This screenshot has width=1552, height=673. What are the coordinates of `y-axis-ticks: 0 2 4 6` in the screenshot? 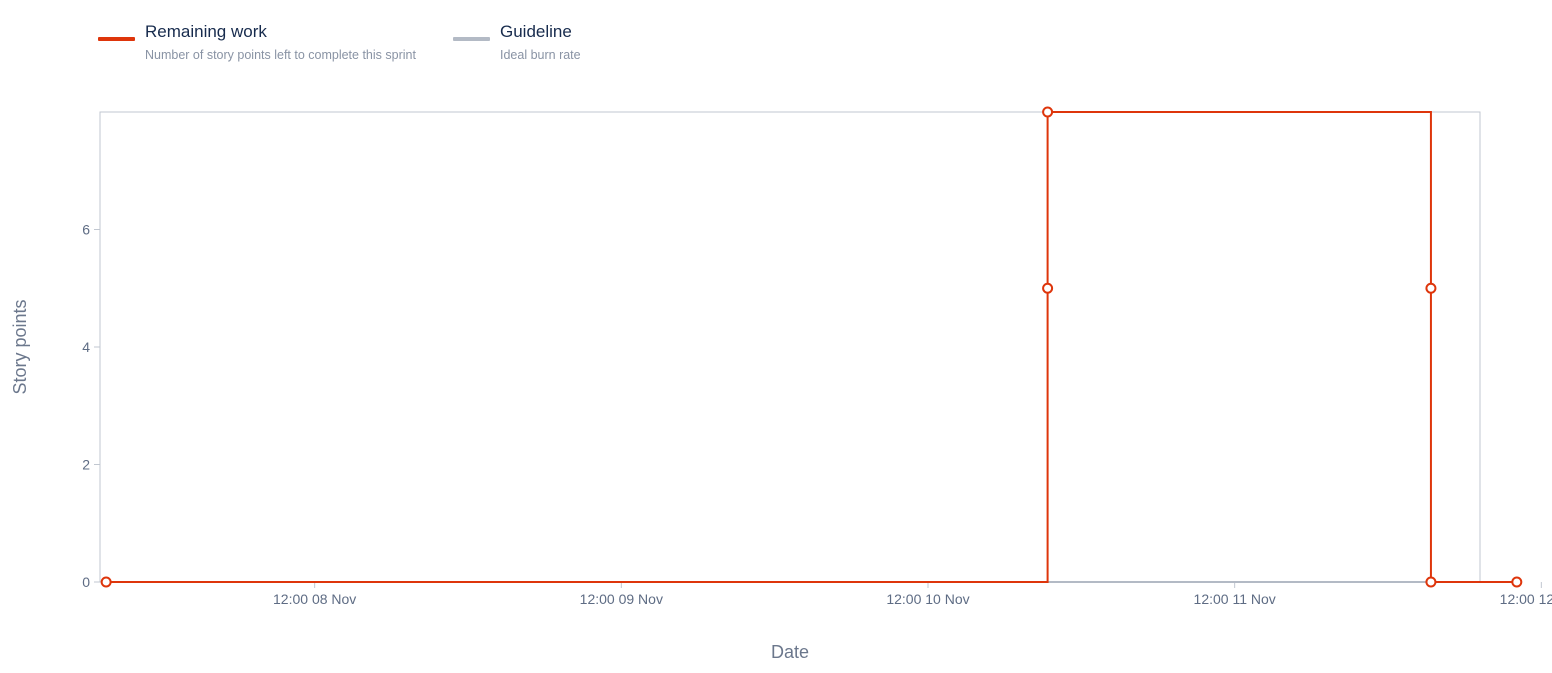 It's located at (91, 406).